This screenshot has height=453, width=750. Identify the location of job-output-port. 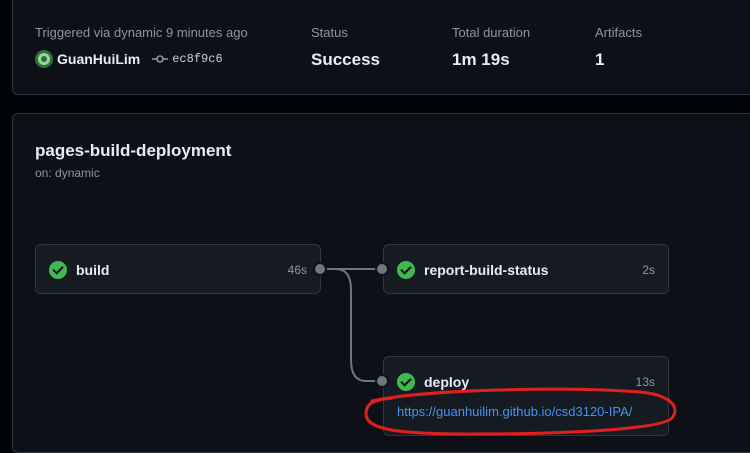
(320, 269).